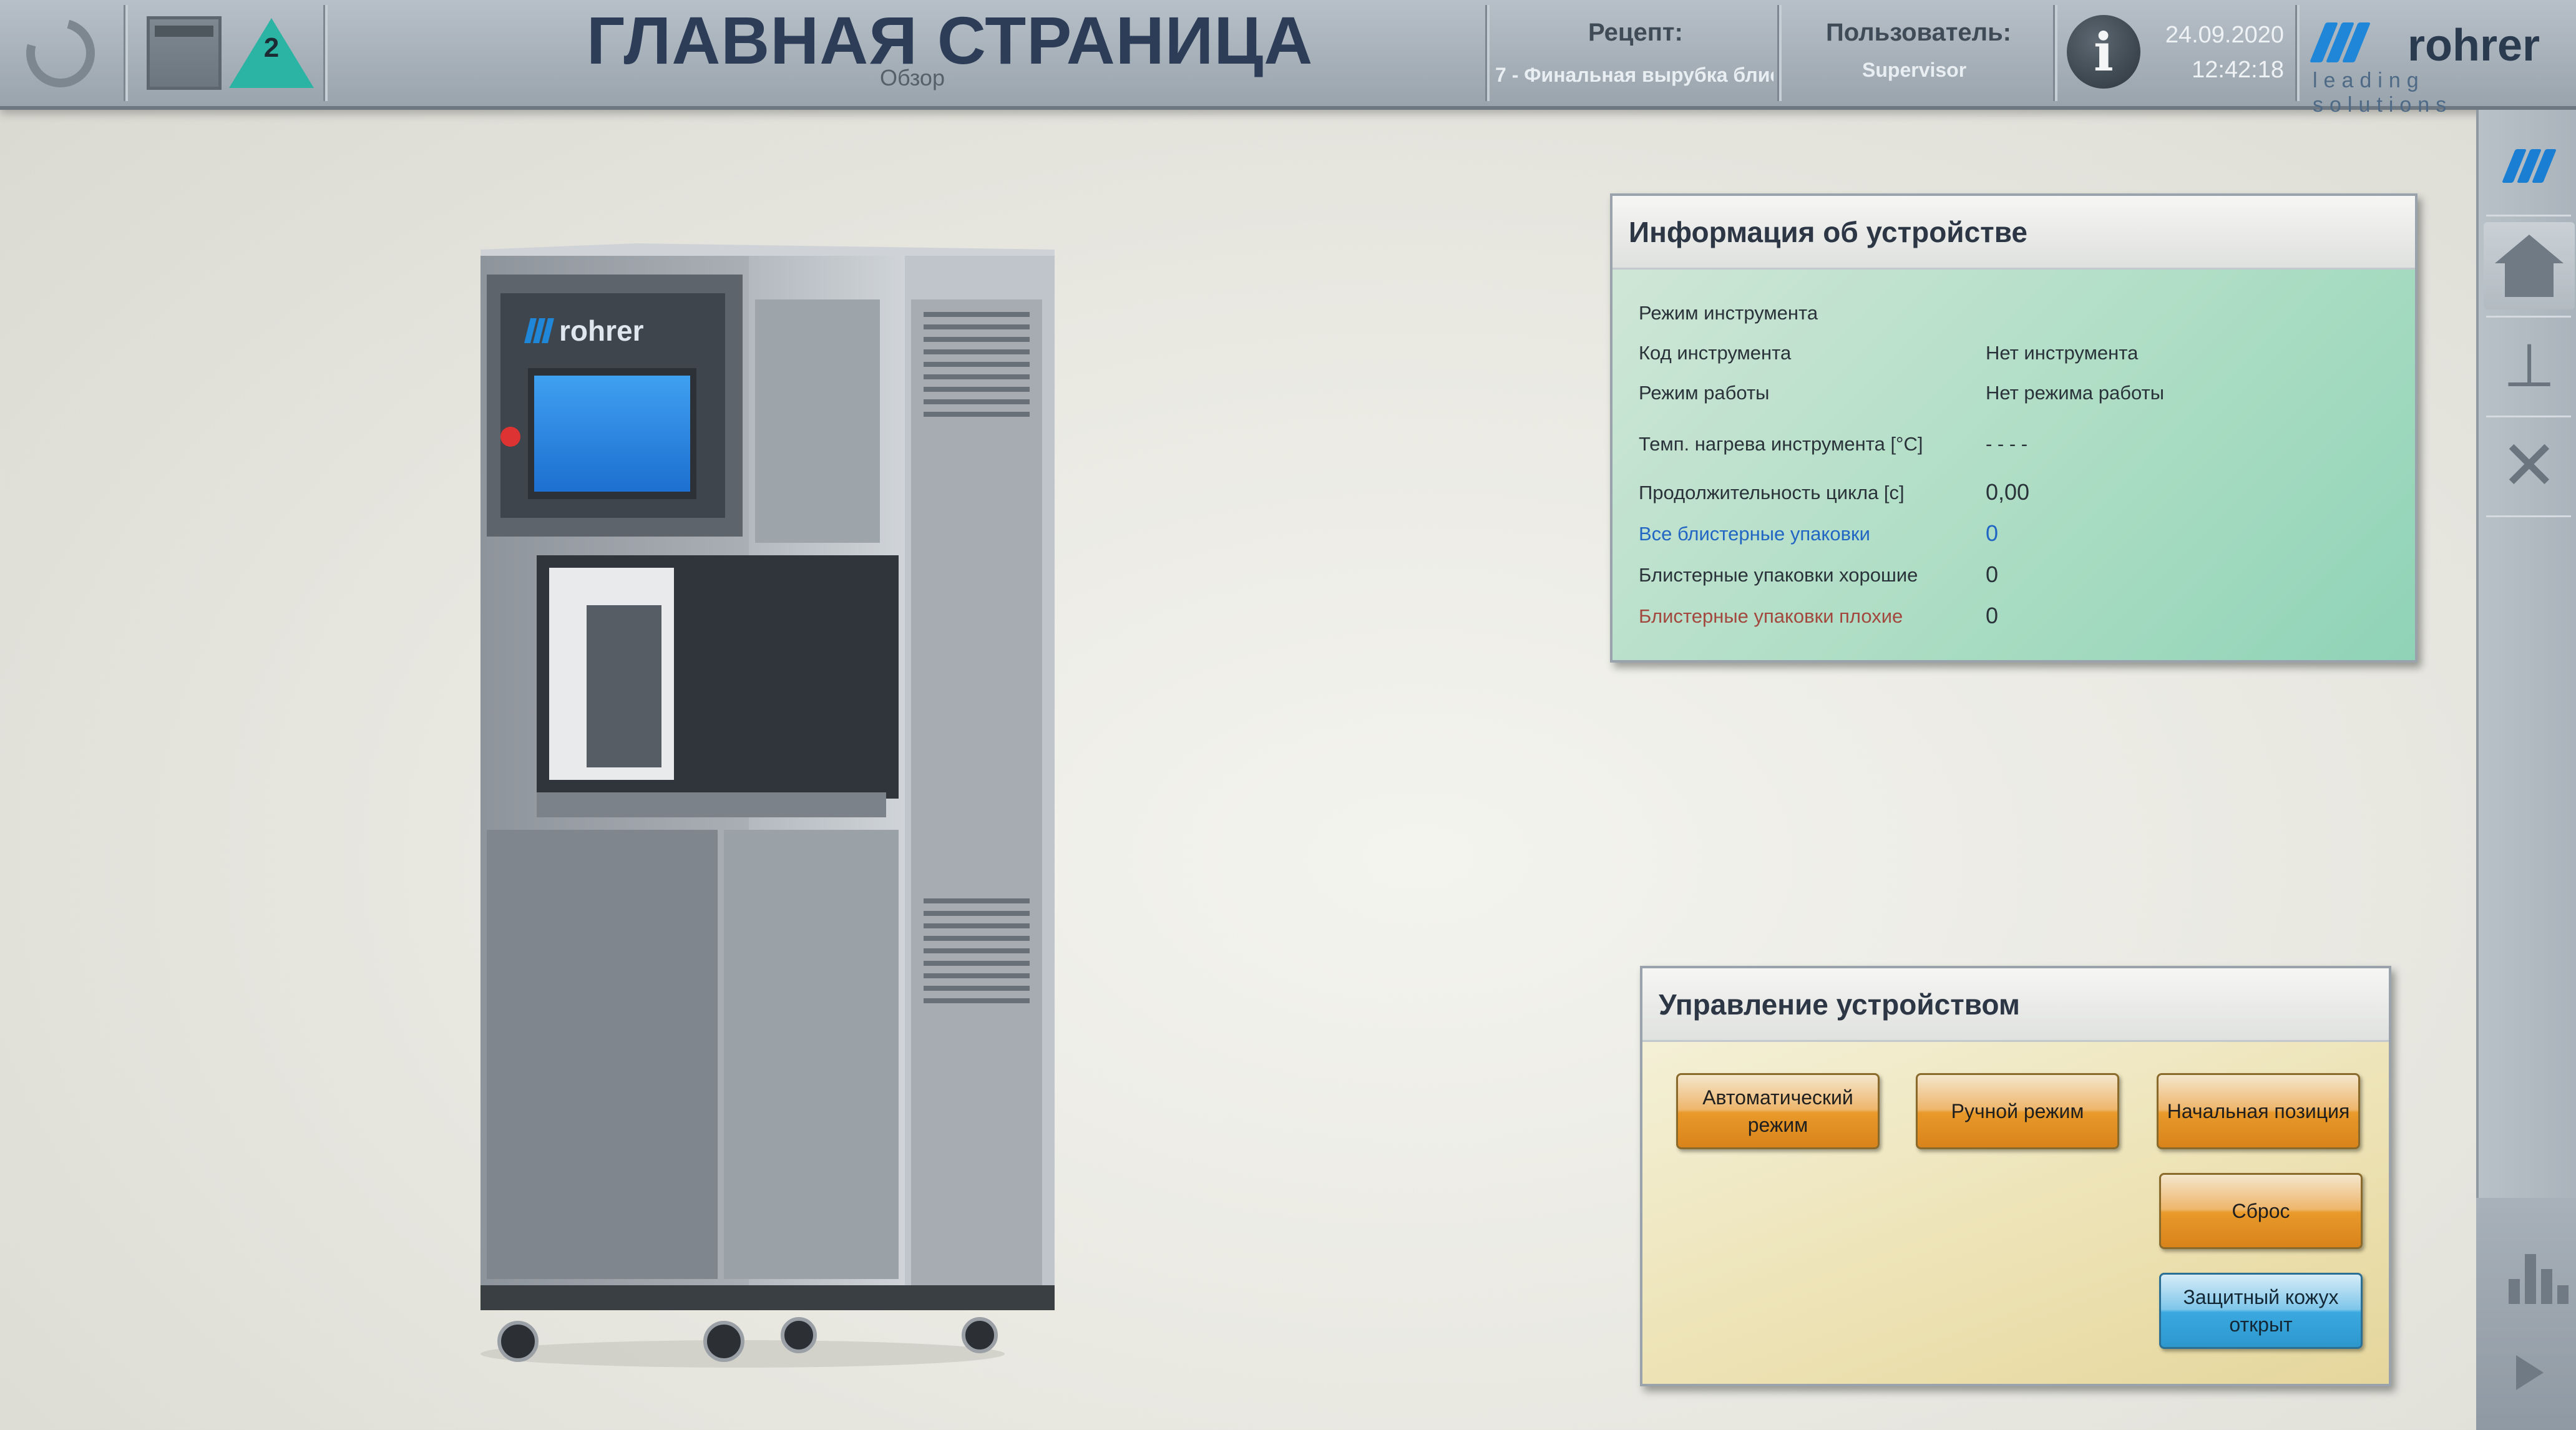 The height and width of the screenshot is (1430, 2576). I want to click on machine-brand-text: rohrer, so click(601, 331).